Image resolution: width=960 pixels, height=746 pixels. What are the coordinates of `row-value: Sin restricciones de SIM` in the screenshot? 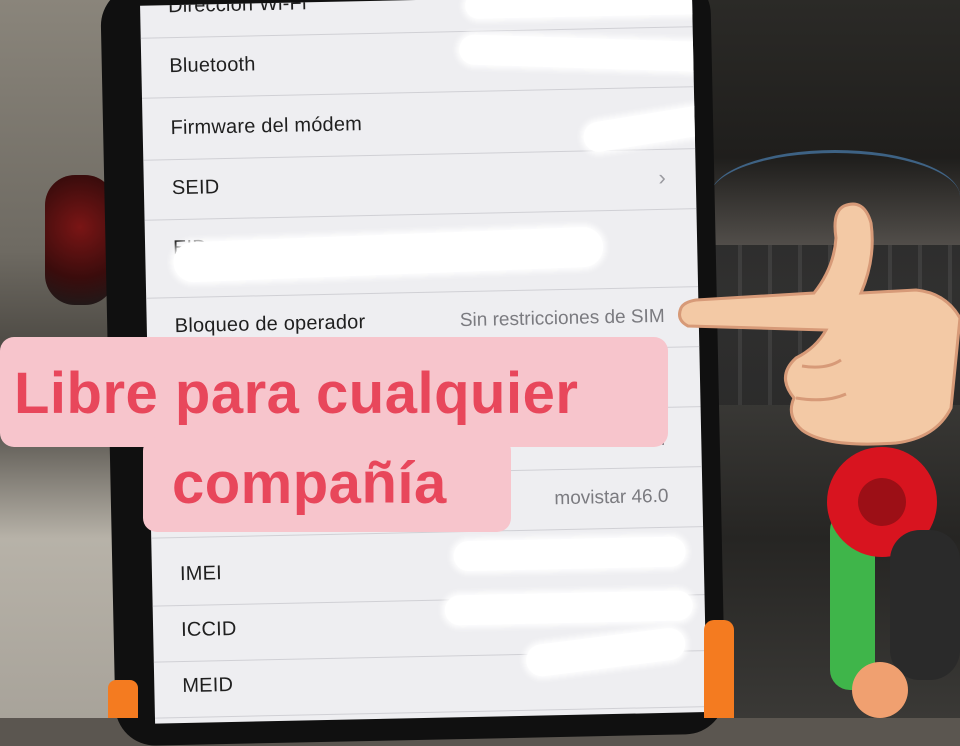 It's located at (562, 318).